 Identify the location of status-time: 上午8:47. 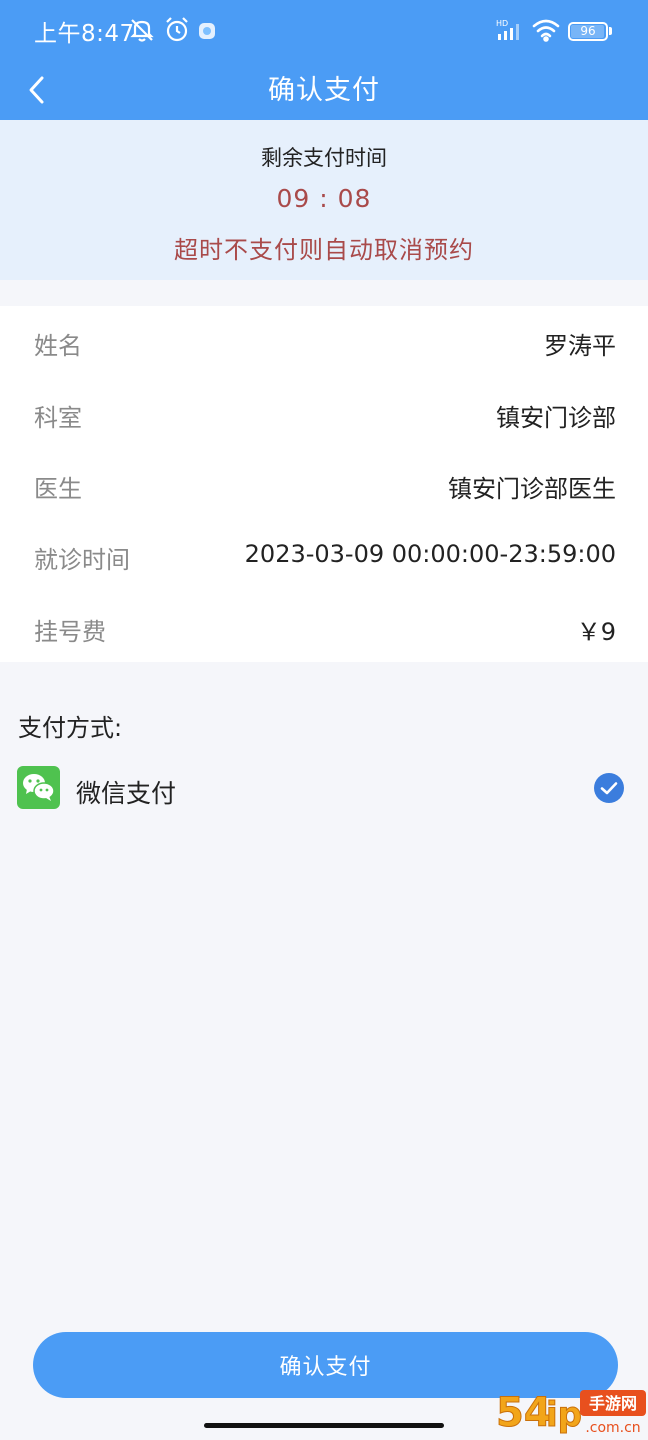
(84, 34).